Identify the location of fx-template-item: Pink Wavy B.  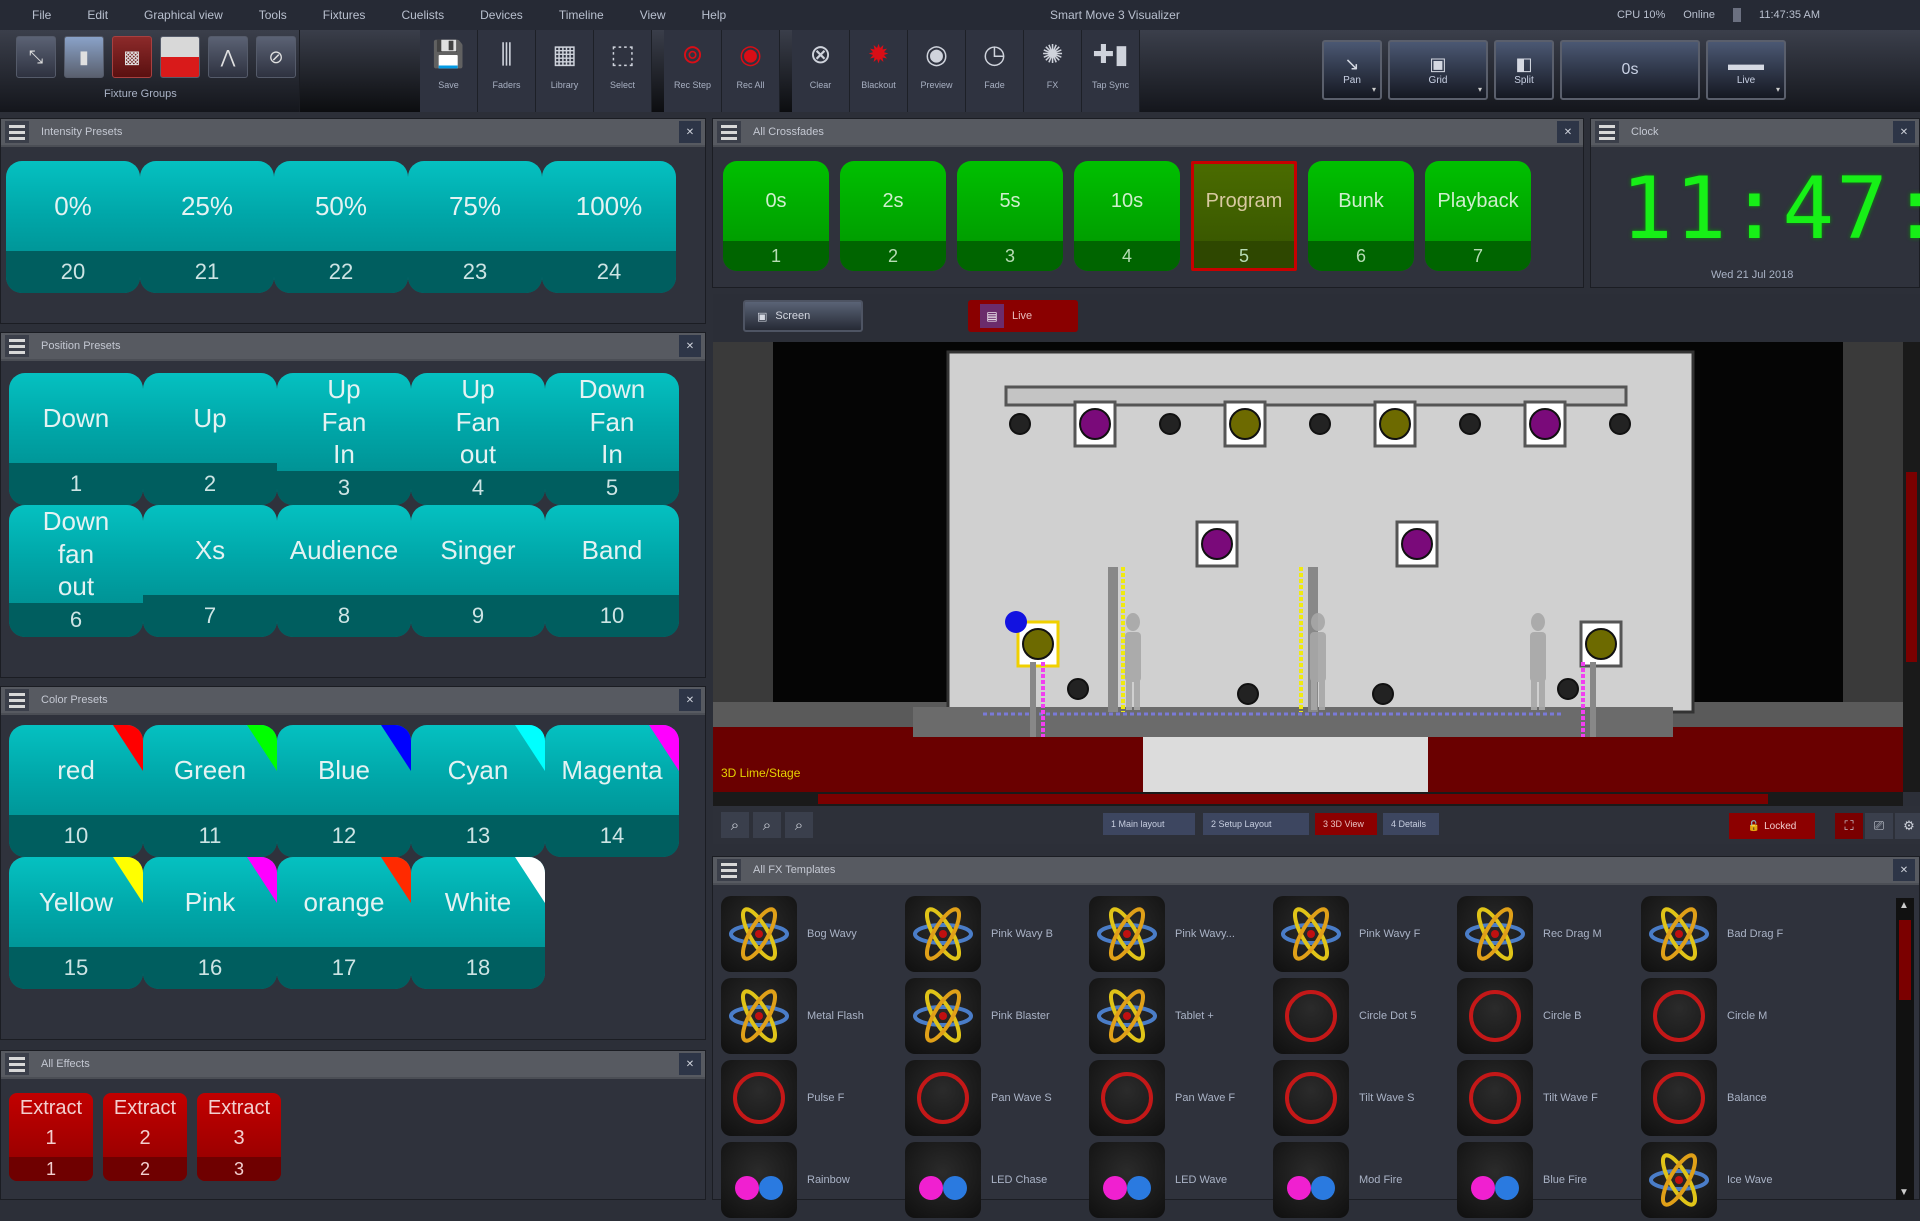
(996, 934).